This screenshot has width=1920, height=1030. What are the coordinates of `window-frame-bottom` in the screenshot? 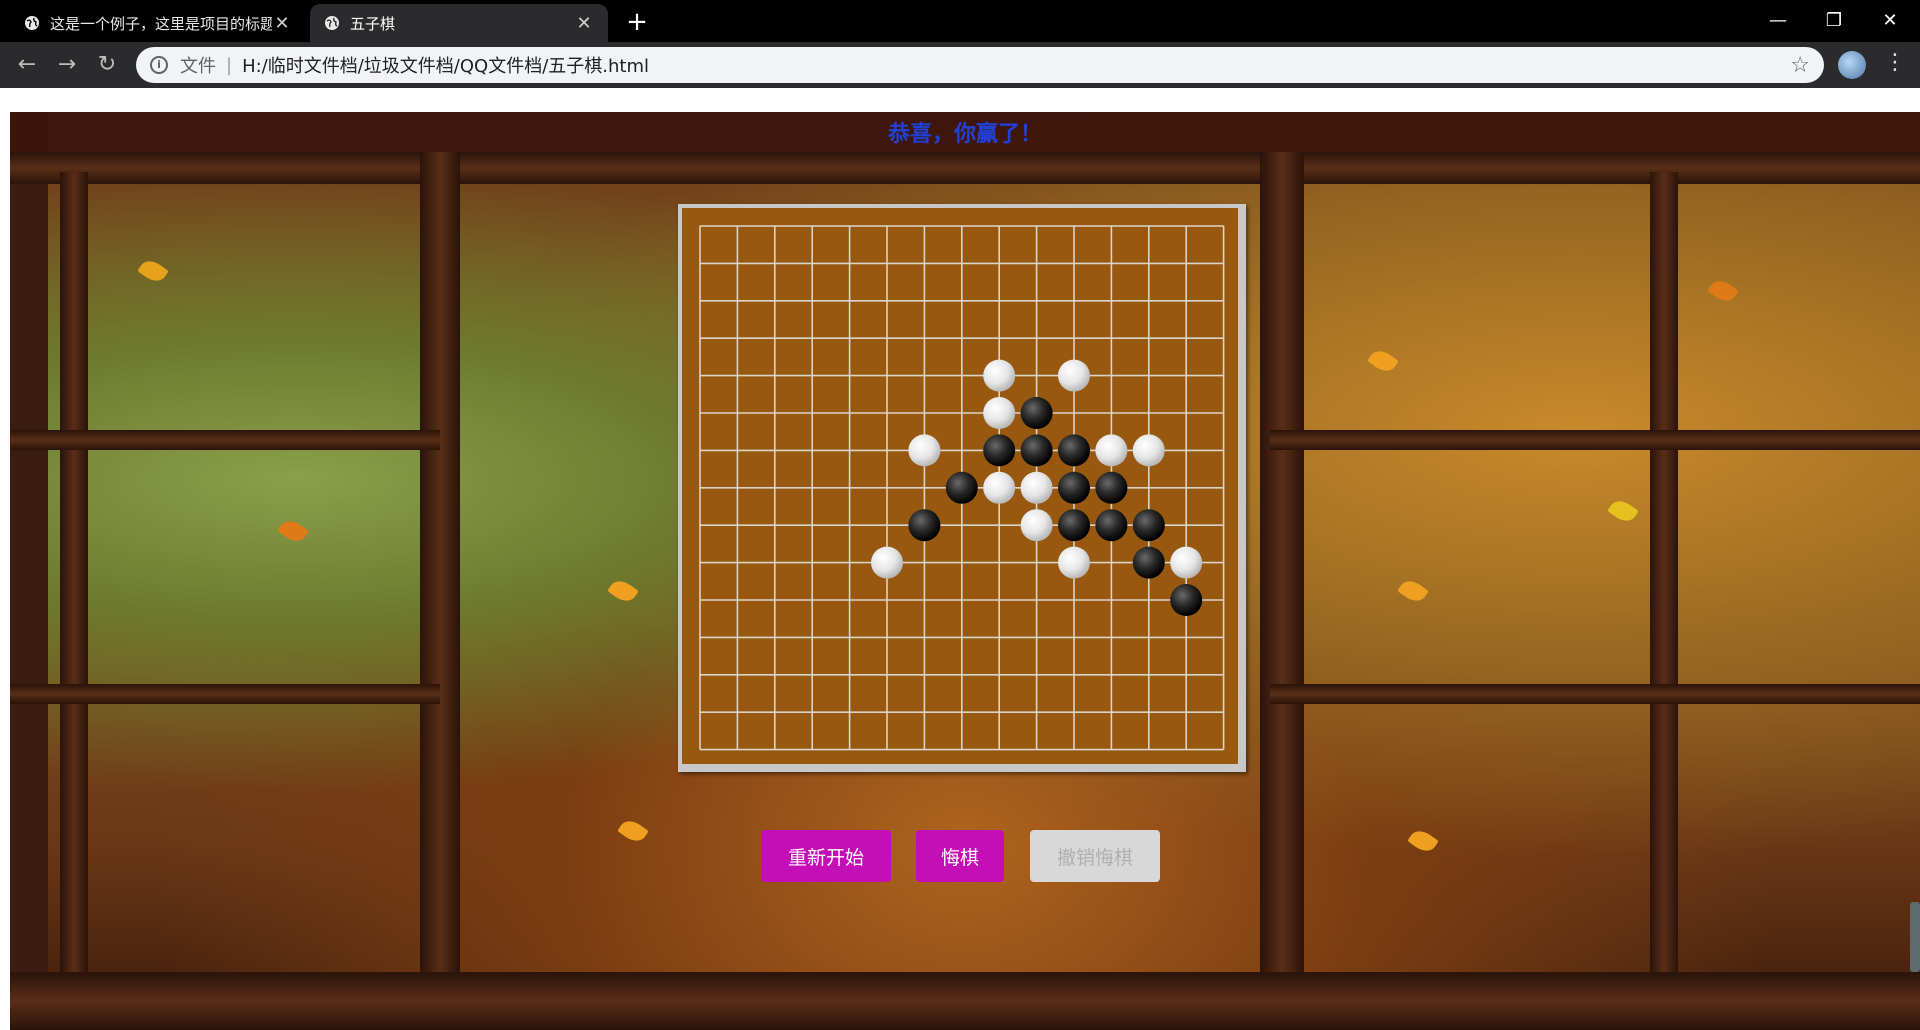 It's located at (965, 1001).